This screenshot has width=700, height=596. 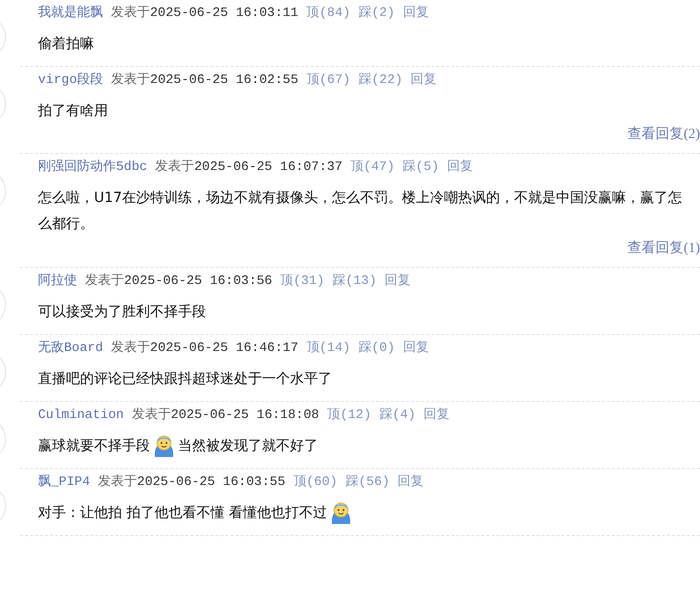 I want to click on downvote-link: 踩(0), so click(x=376, y=347).